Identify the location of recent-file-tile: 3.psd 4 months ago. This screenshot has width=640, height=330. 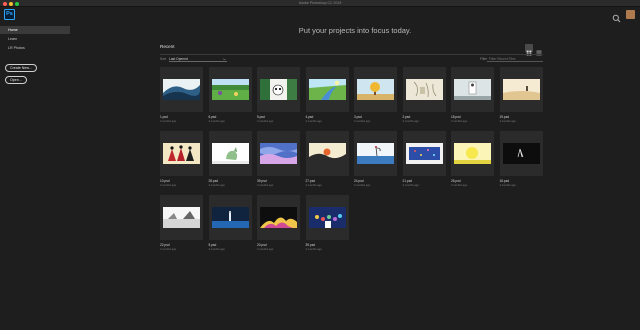
(375, 96).